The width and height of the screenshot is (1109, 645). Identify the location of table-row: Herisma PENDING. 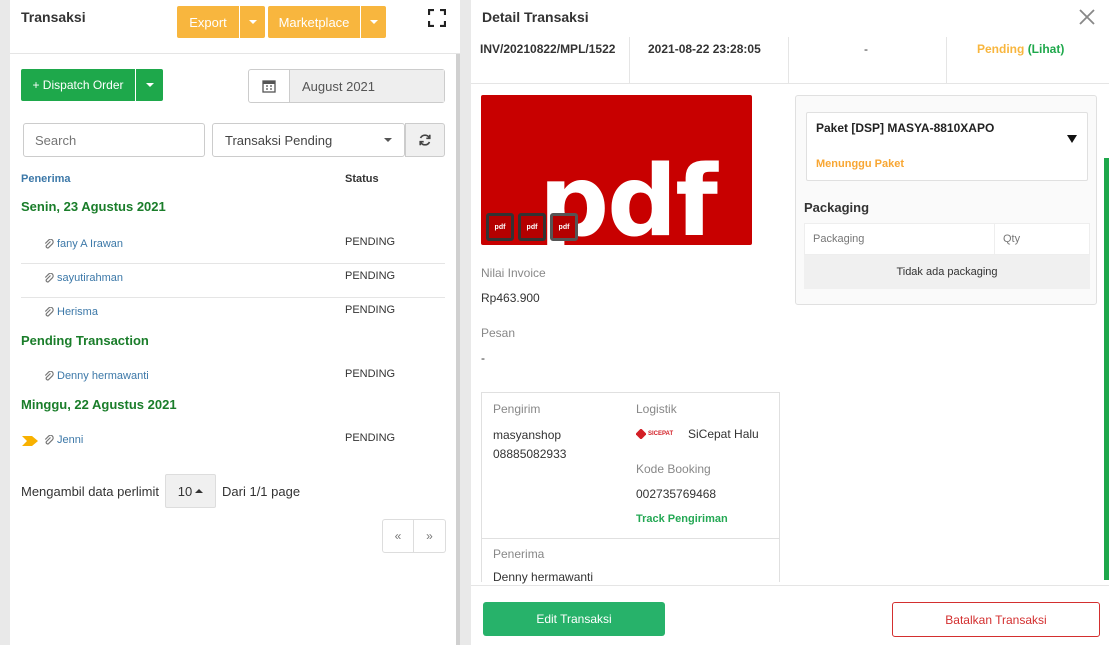
(233, 315).